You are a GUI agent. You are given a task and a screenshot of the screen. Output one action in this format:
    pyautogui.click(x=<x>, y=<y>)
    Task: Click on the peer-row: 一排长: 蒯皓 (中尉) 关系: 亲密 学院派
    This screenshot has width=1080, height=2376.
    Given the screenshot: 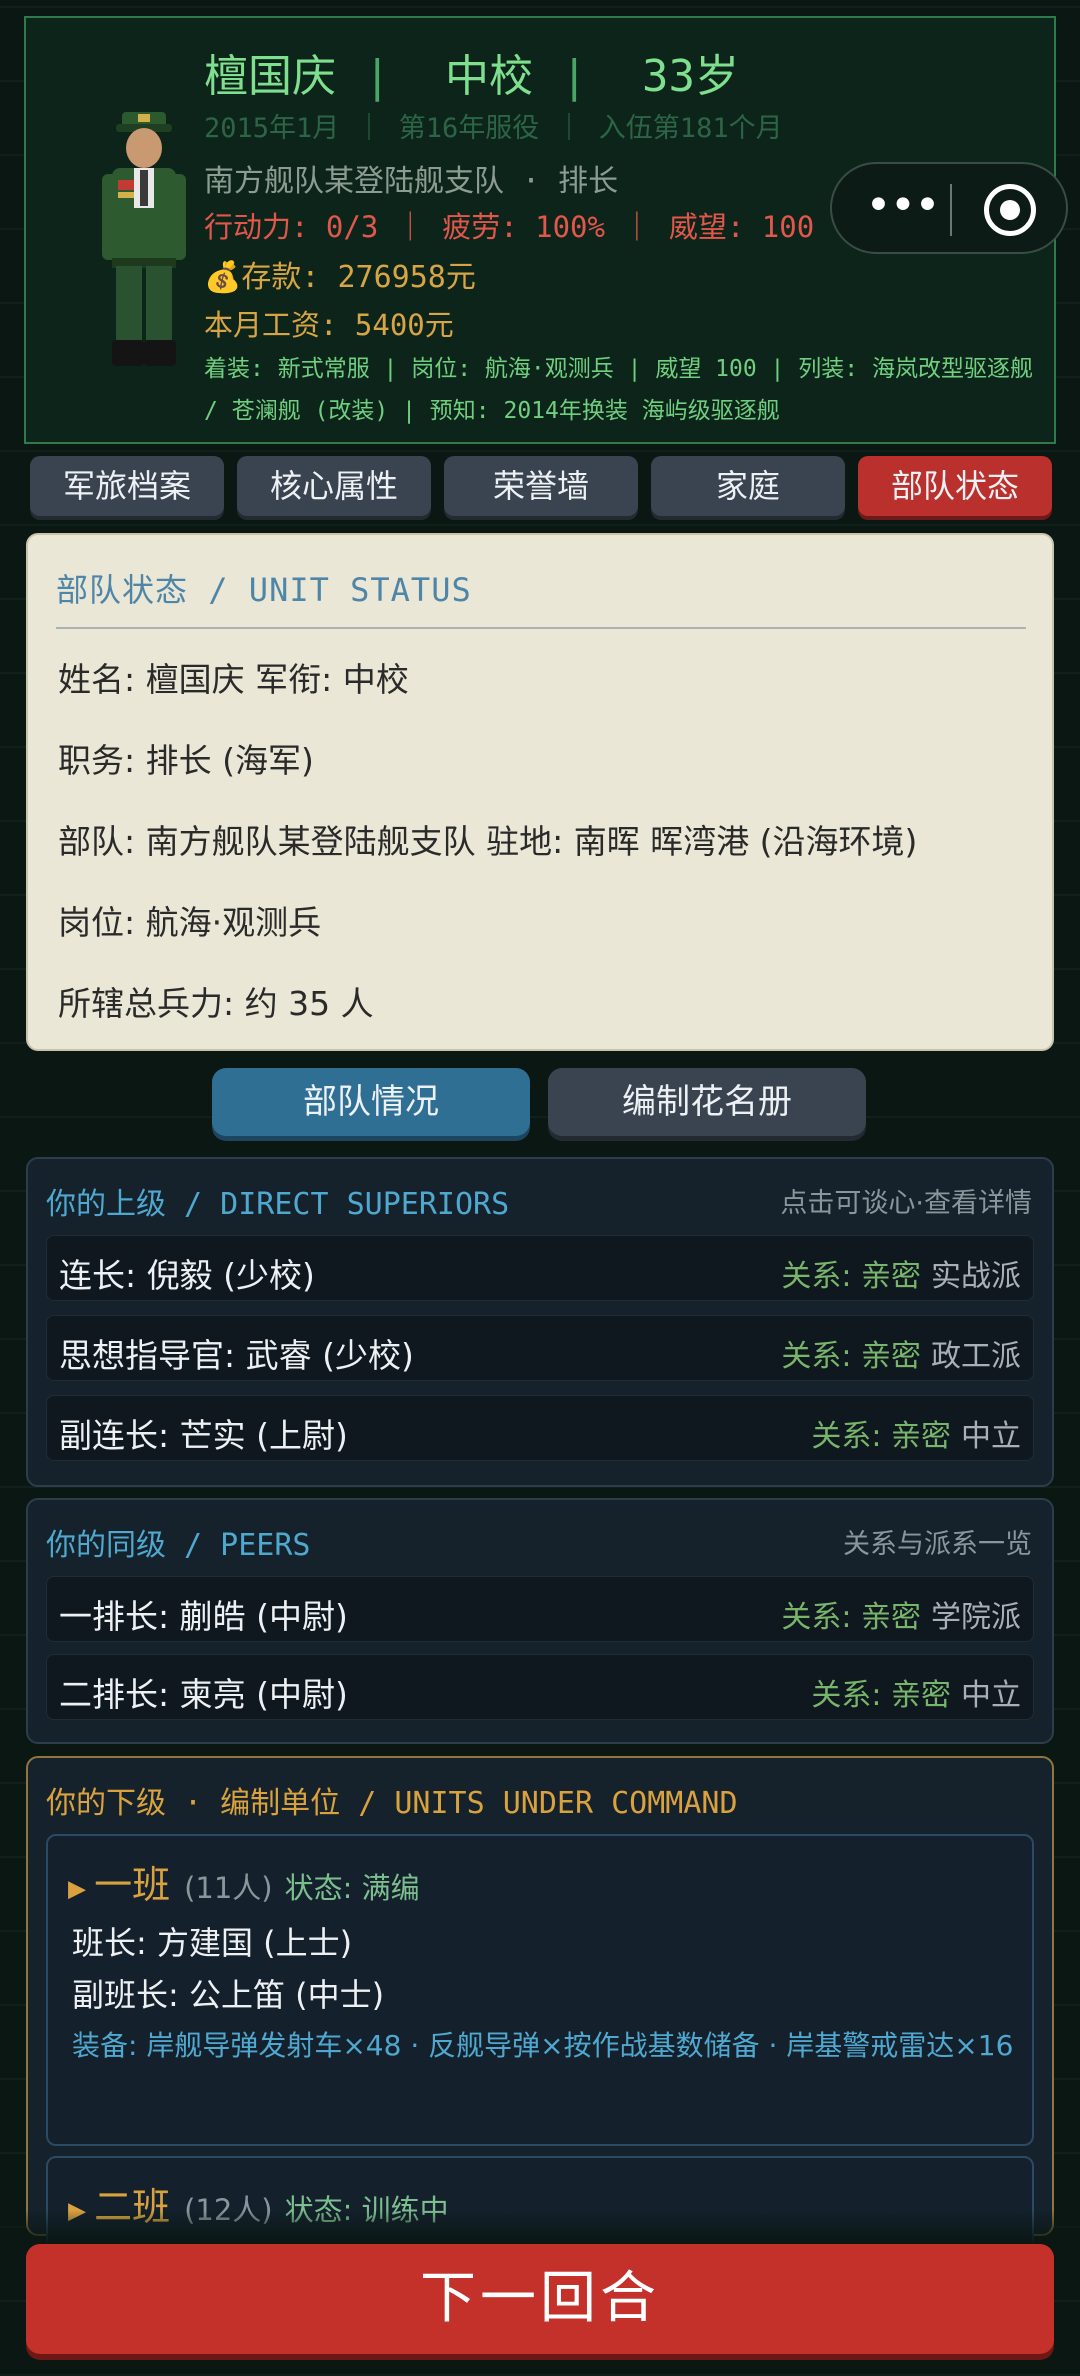 What is the action you would take?
    pyautogui.click(x=540, y=1609)
    